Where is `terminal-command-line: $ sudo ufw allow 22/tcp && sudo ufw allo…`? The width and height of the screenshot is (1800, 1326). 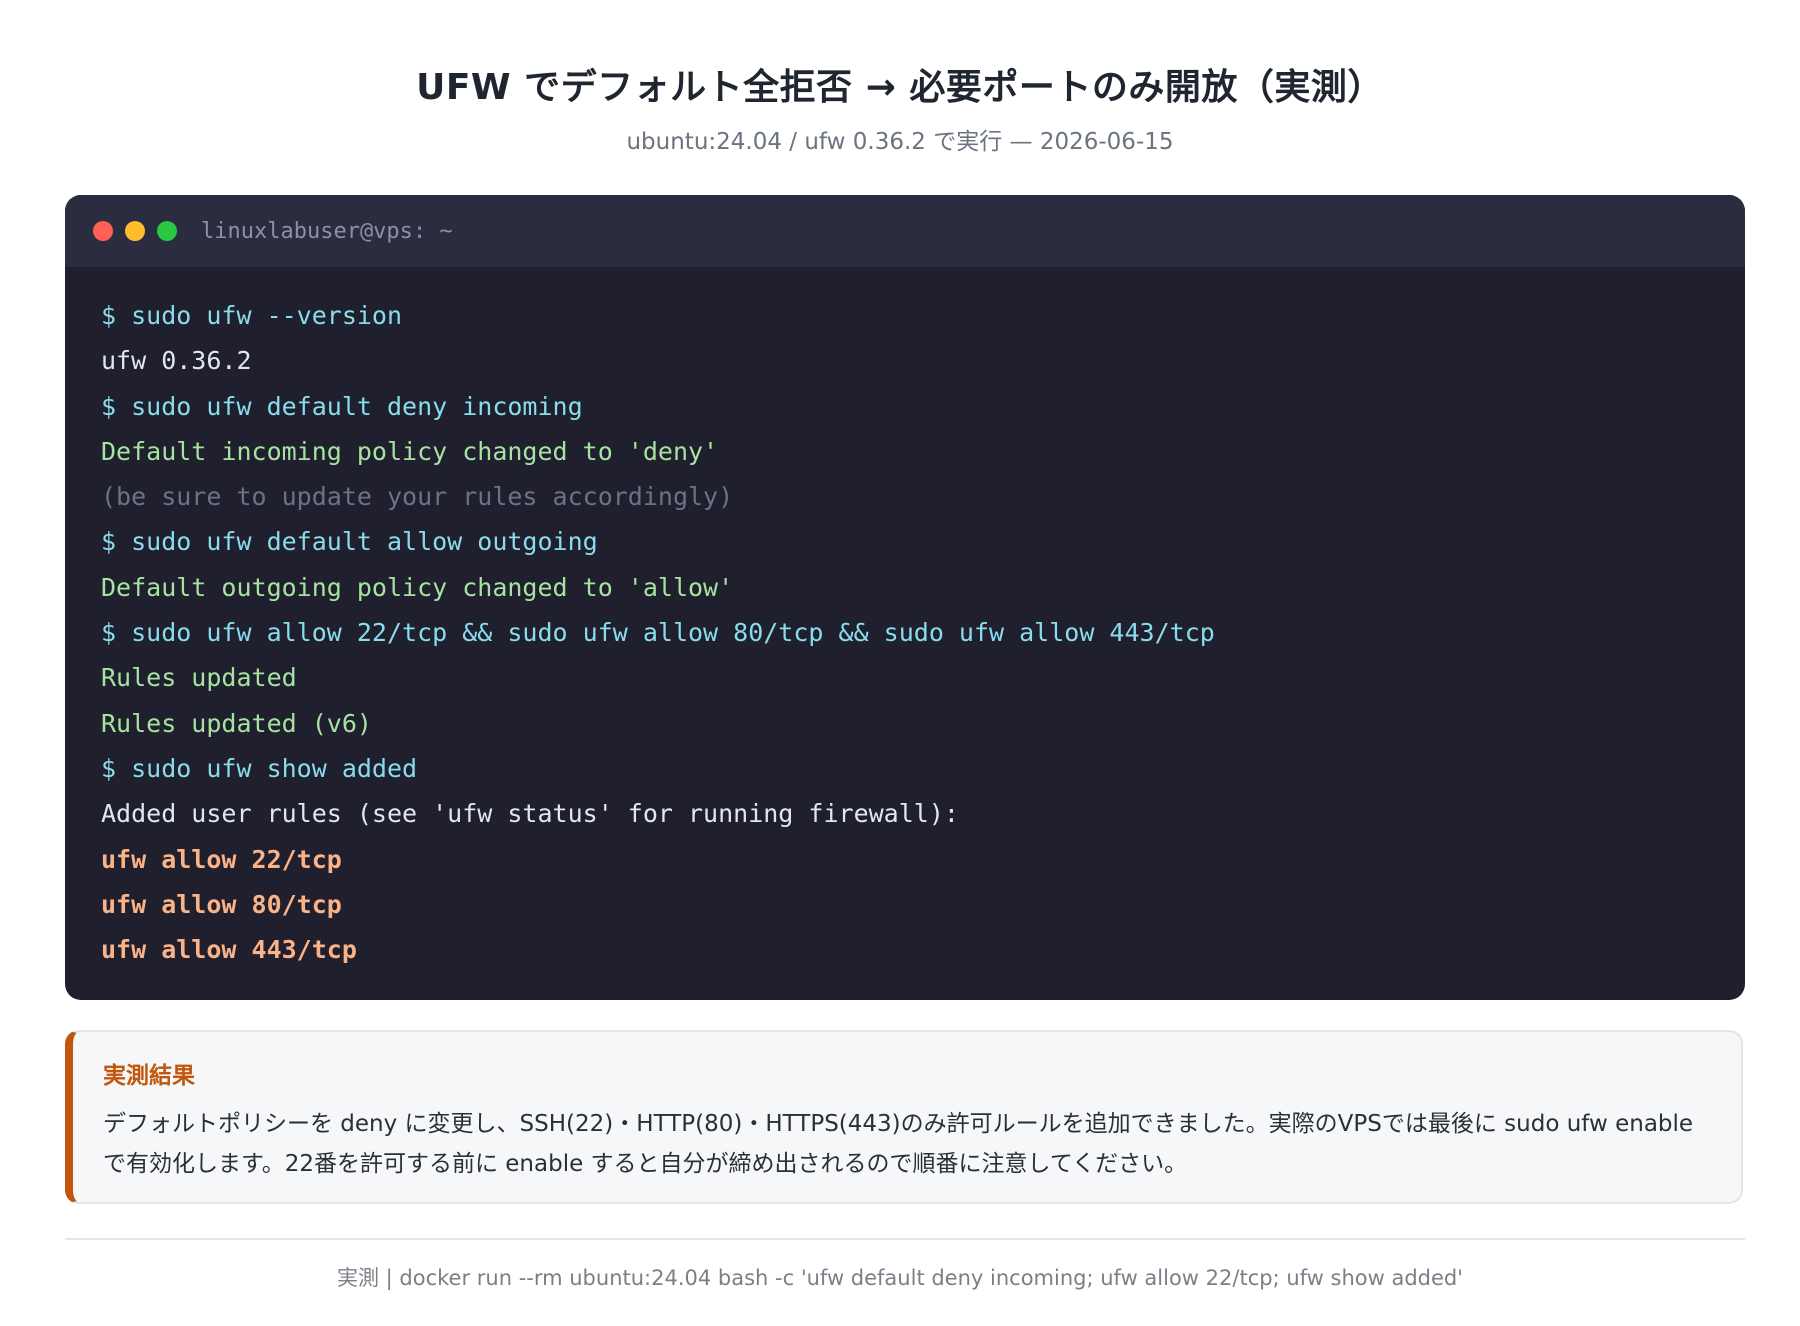 terminal-command-line: $ sudo ufw allow 22/tcp && sudo ufw allo… is located at coordinates (658, 633).